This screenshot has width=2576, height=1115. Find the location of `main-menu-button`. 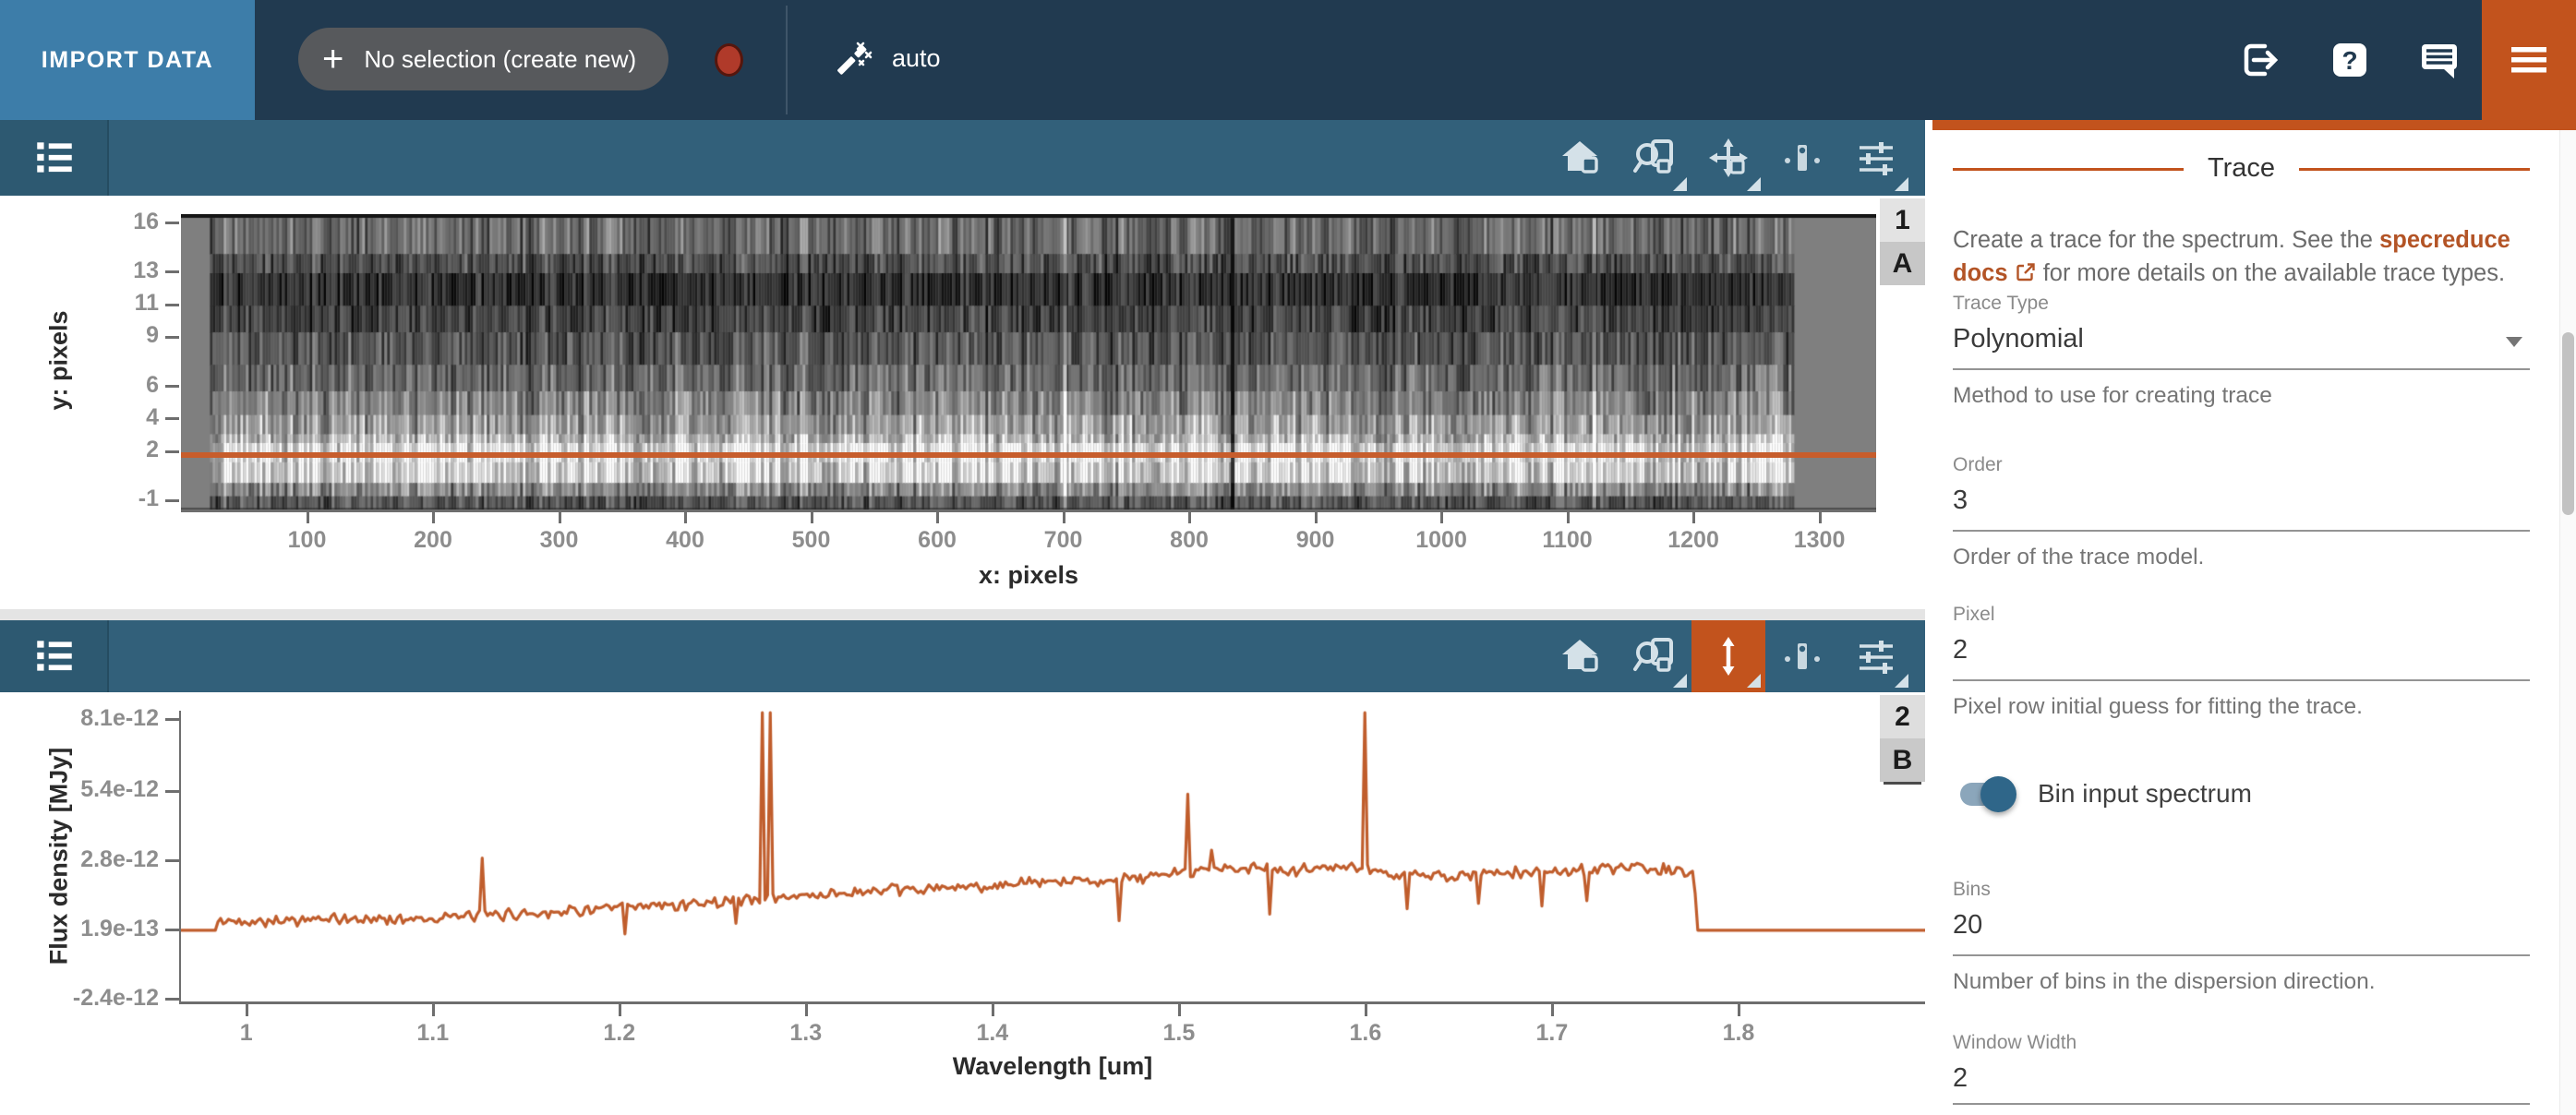

main-menu-button is located at coordinates (2529, 60).